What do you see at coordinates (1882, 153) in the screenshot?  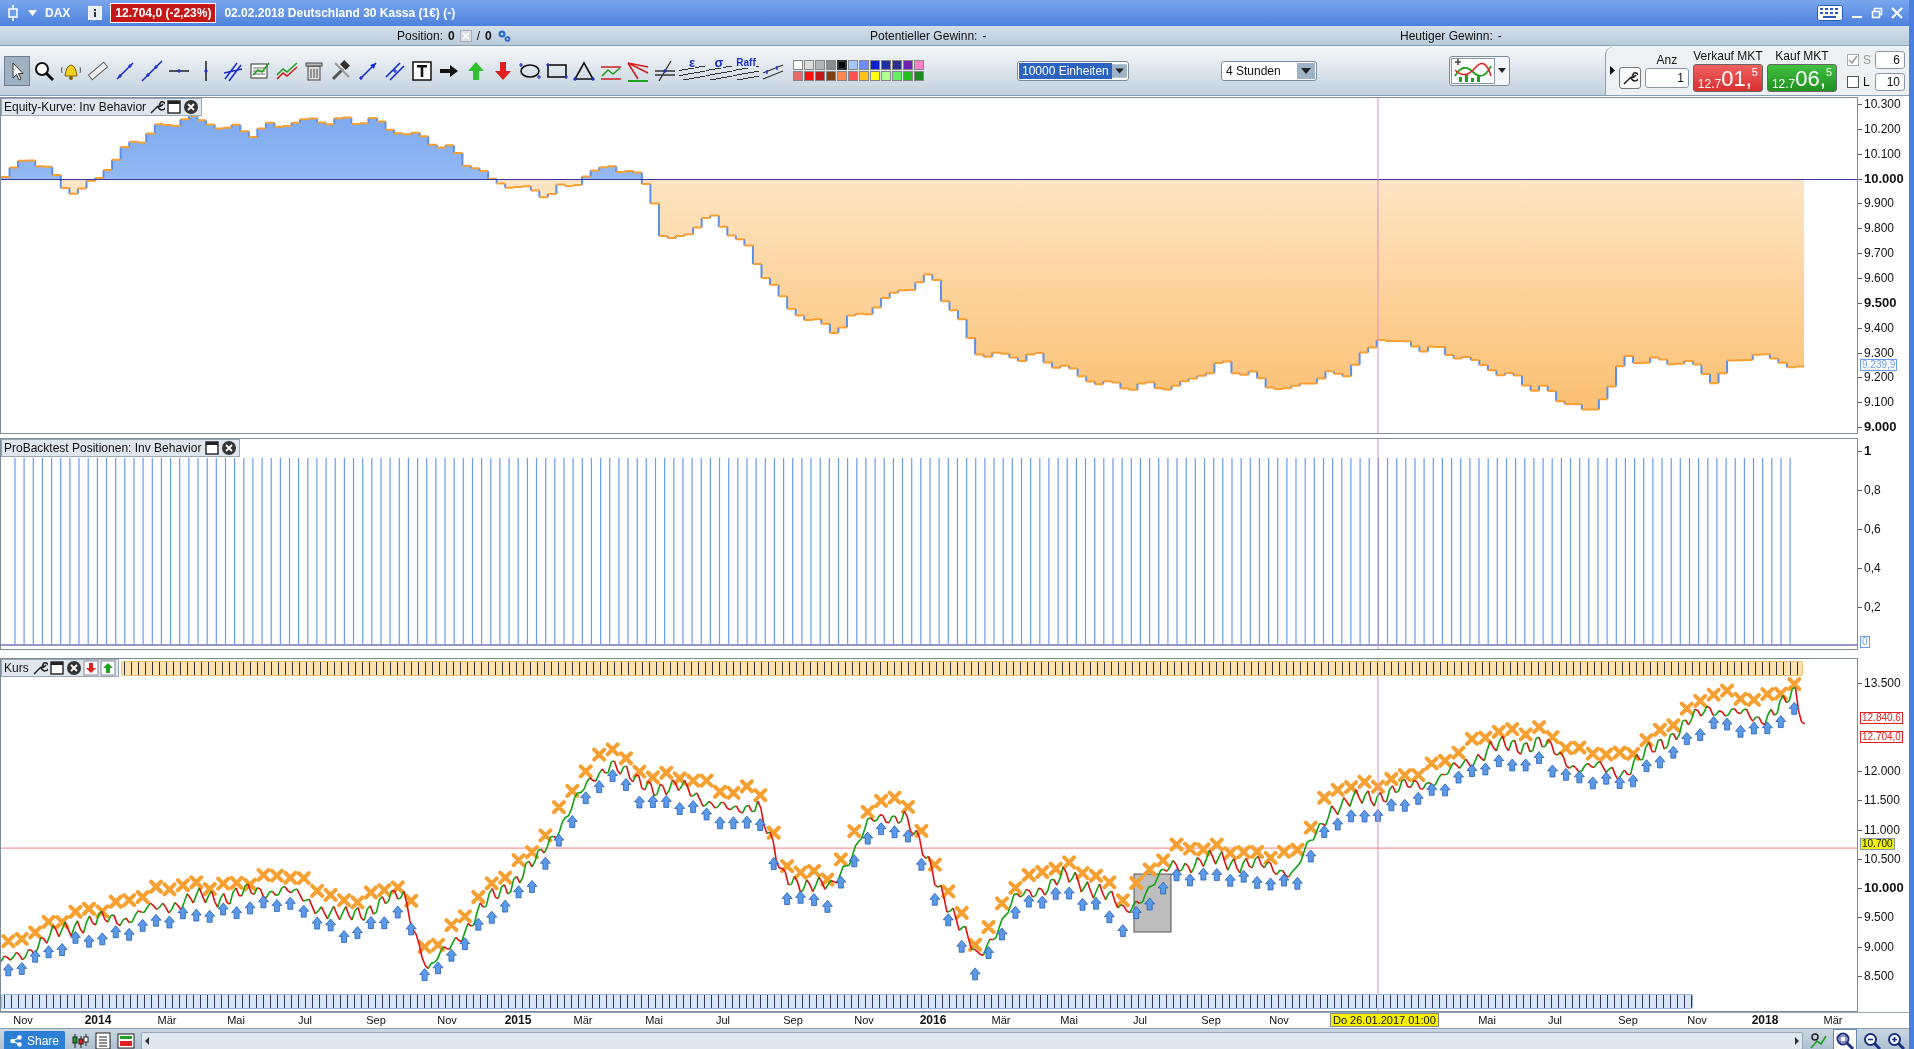 I see `axis-label: 10.100` at bounding box center [1882, 153].